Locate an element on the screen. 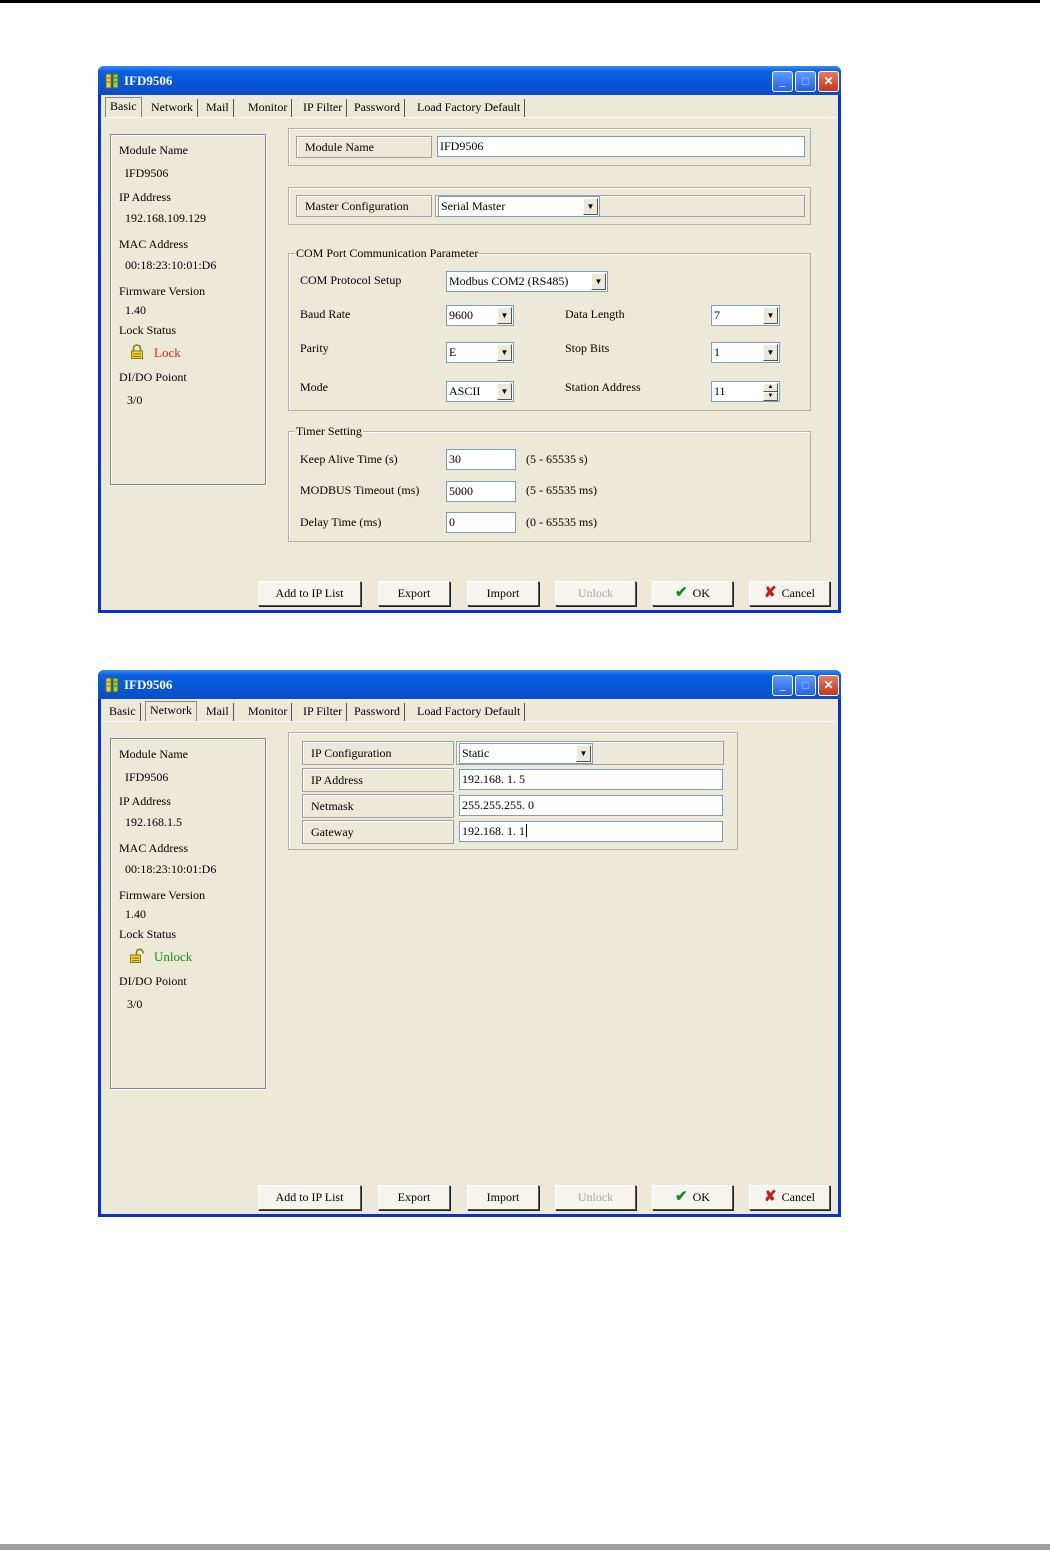 This screenshot has height=1550, width=1050. module-name-input: IFD9506 is located at coordinates (621, 146).